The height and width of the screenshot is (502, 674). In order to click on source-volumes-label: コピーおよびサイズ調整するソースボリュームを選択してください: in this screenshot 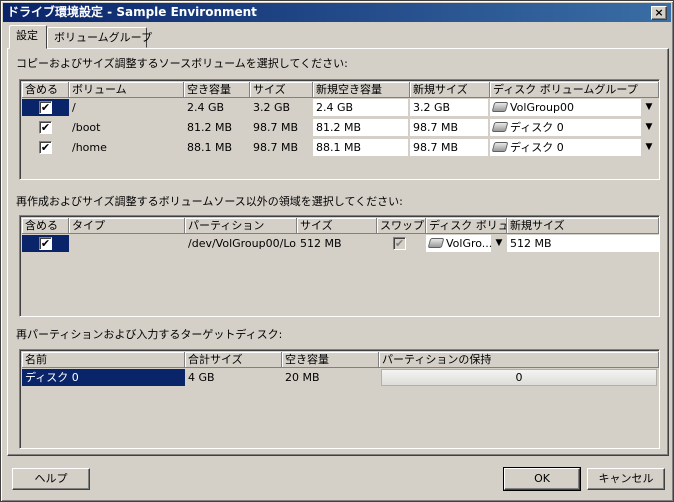, I will do `click(182, 63)`.